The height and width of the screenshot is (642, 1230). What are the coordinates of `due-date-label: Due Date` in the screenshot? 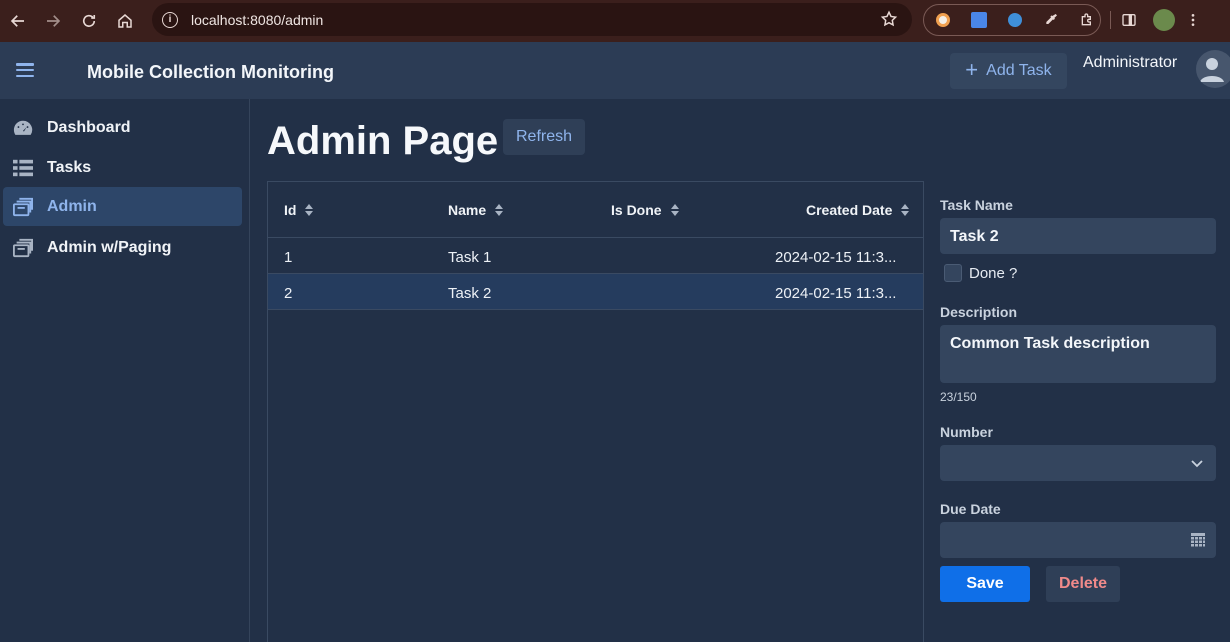 It's located at (970, 509).